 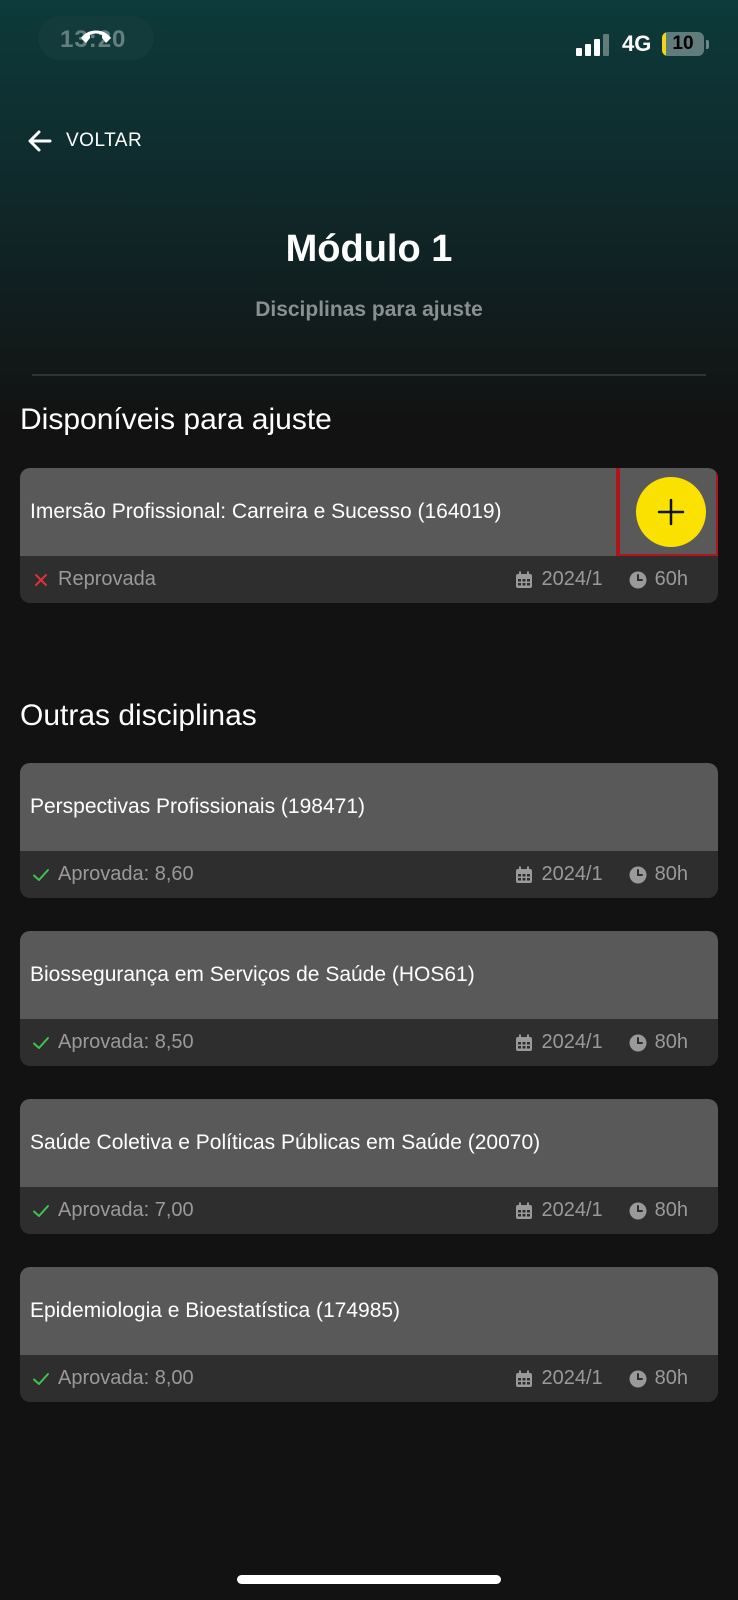 I want to click on network-type: 4G, so click(x=637, y=43).